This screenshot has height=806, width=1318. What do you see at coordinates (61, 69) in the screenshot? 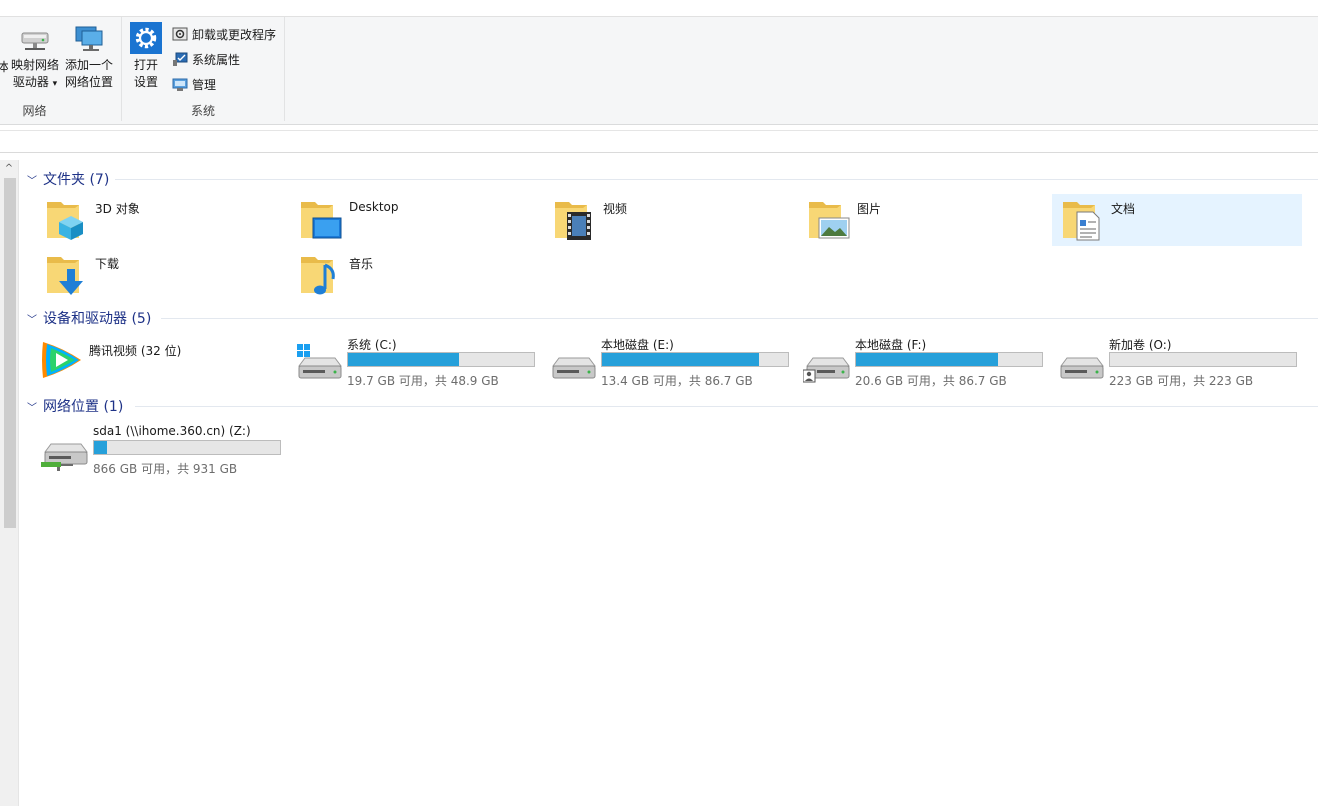
I see `ribbon-group-network: 本 映射网络 驱动器 ▾ 添加一个 网络位置 网络` at bounding box center [61, 69].